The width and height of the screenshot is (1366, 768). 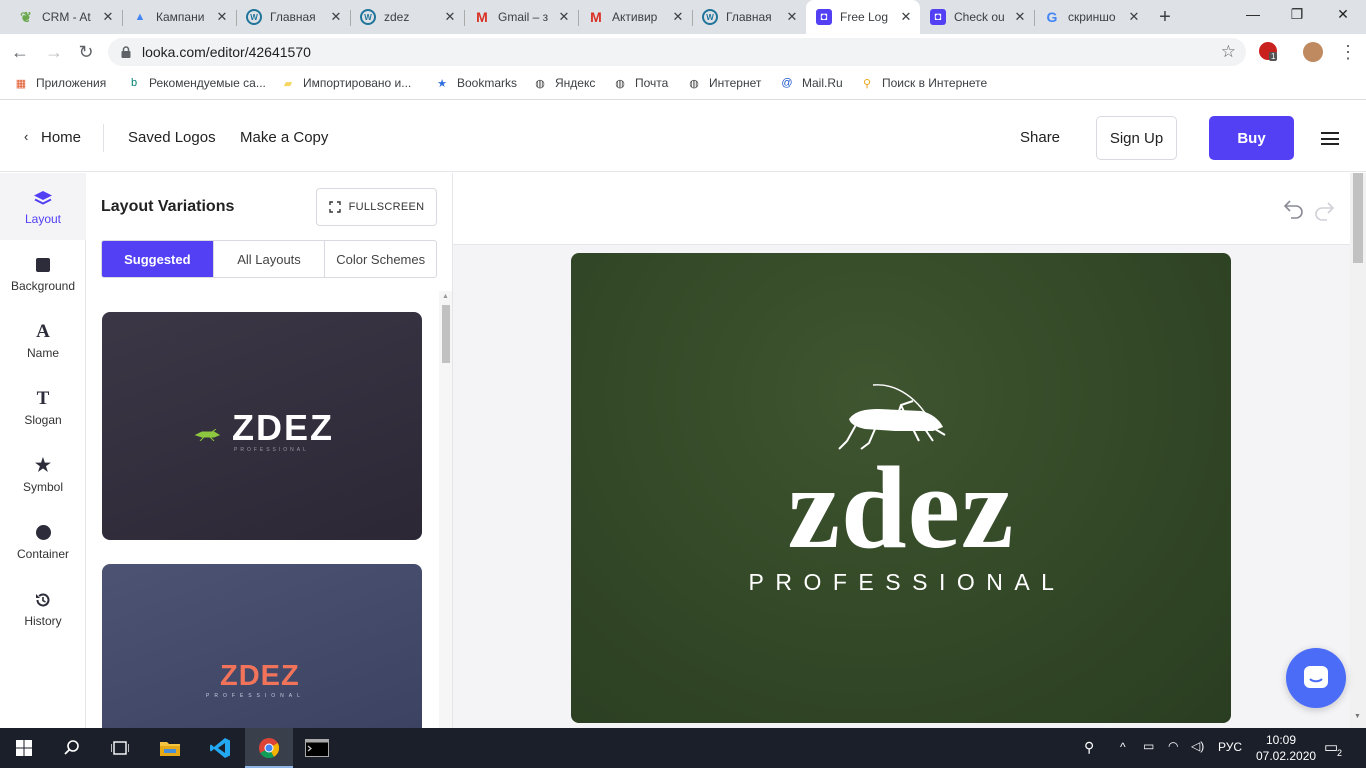 What do you see at coordinates (901, 508) in the screenshot?
I see `logo-name-text: zdez` at bounding box center [901, 508].